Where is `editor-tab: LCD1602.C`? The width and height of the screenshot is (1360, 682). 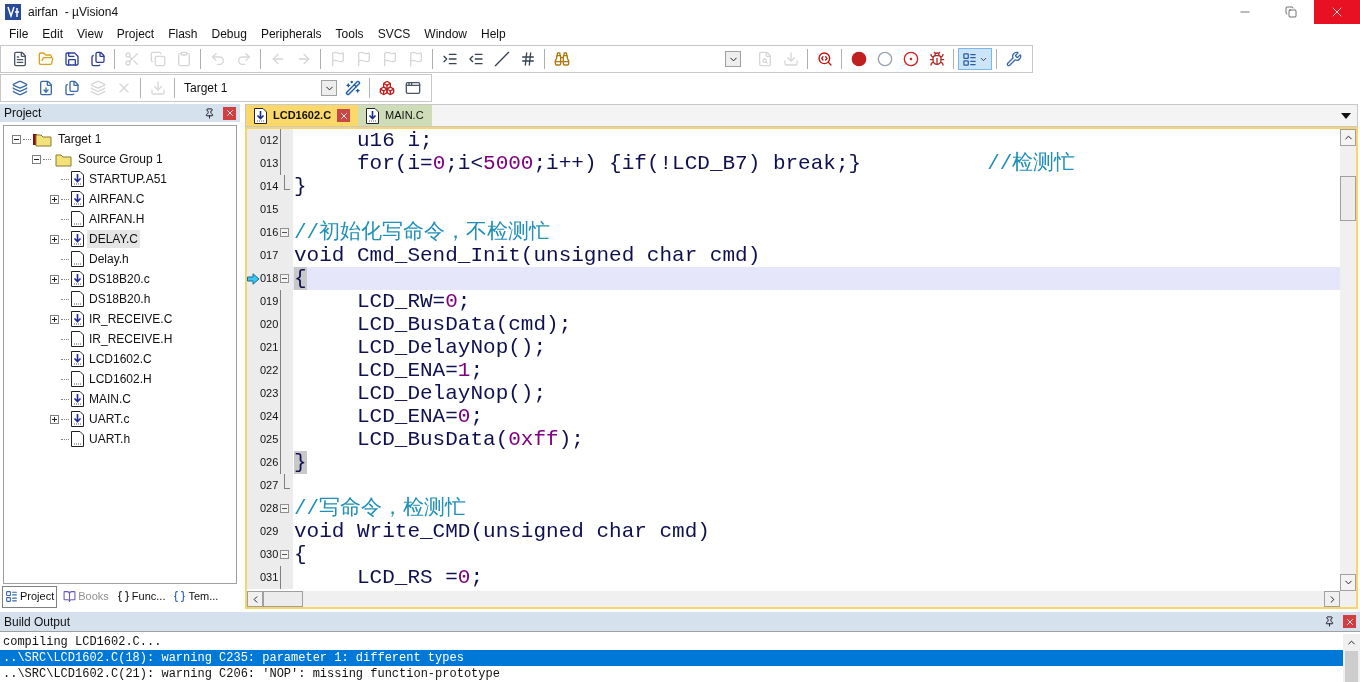
editor-tab: LCD1602.C is located at coordinates (302, 115).